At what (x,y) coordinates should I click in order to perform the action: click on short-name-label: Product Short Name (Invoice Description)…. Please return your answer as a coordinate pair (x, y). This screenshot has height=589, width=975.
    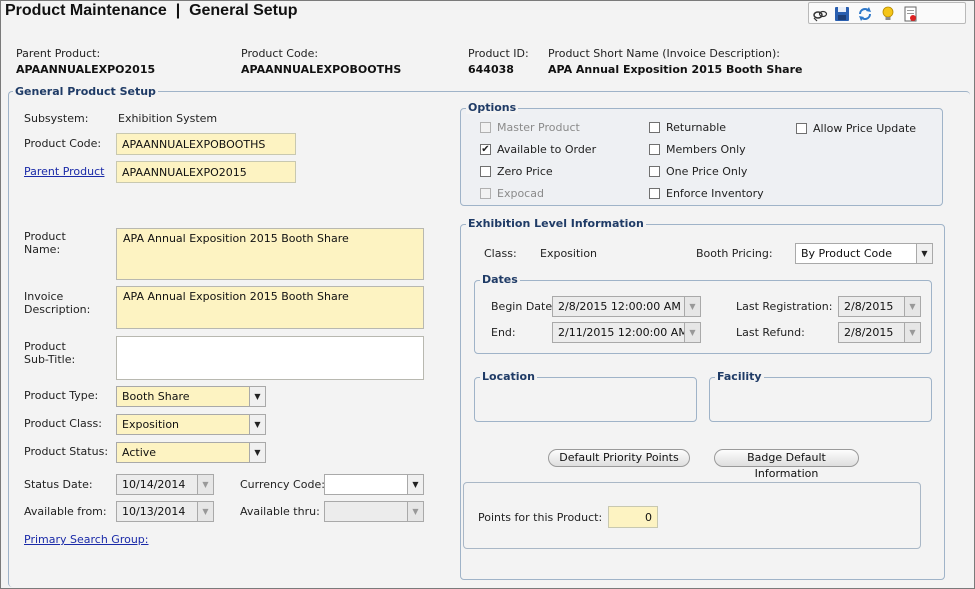
    Looking at the image, I should click on (664, 53).